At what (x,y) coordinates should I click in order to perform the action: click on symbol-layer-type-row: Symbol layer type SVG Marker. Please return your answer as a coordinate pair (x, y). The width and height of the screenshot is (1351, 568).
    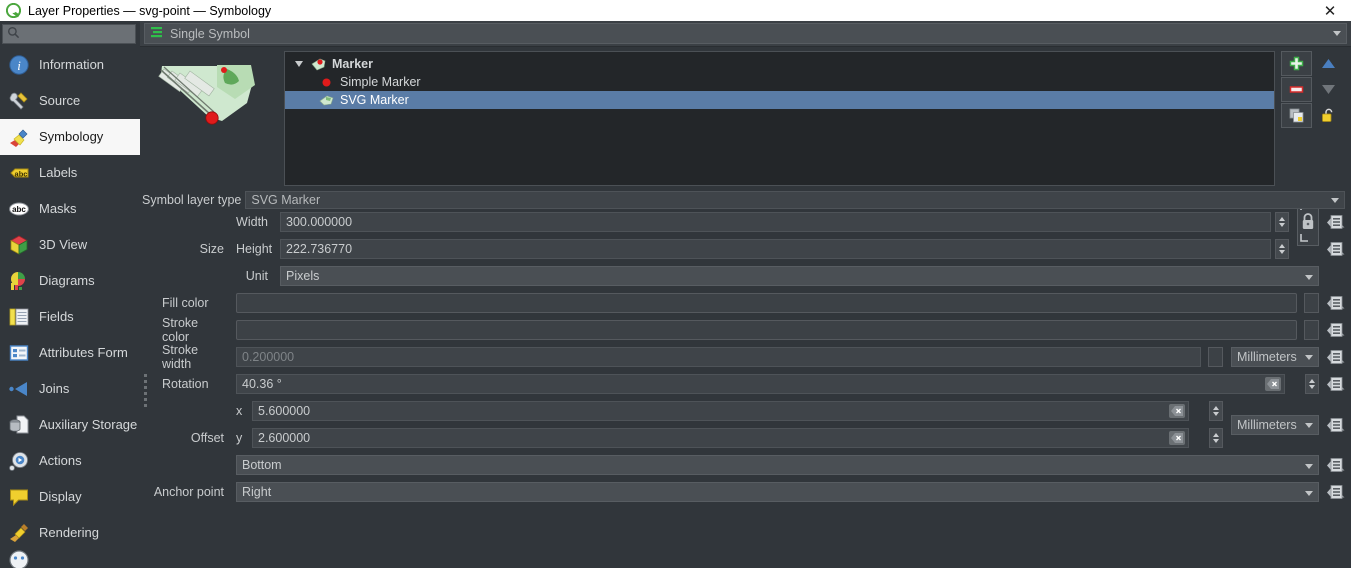
    Looking at the image, I should click on (745, 200).